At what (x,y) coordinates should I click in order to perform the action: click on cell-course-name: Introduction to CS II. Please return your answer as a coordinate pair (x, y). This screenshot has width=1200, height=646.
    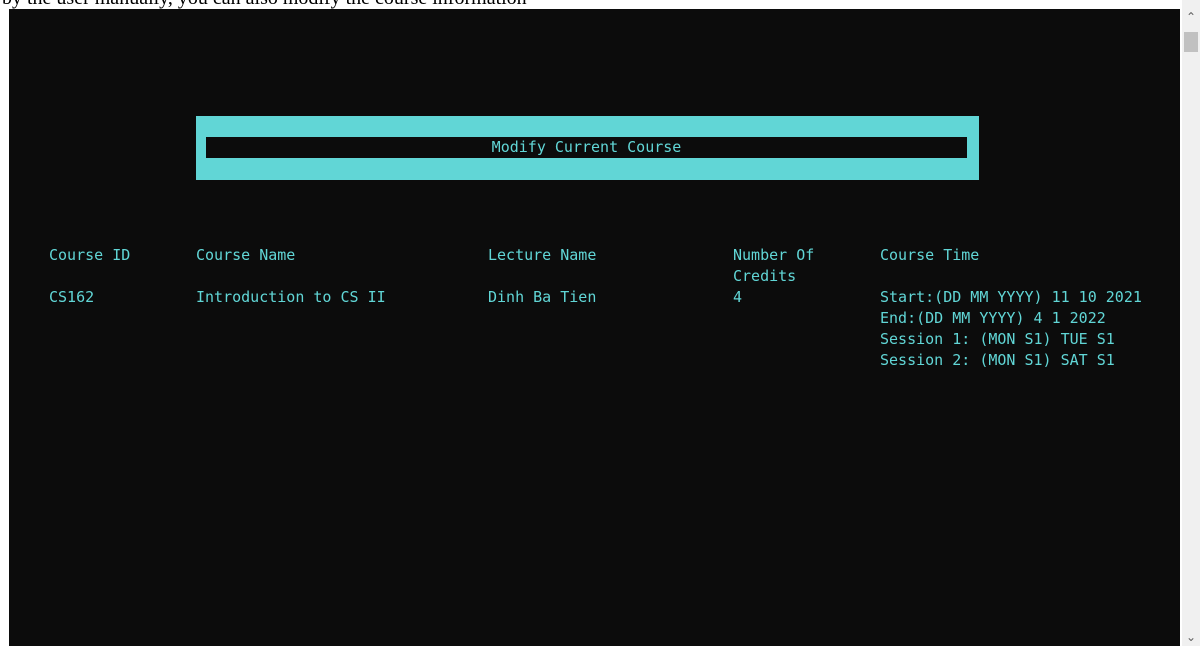
    Looking at the image, I should click on (291, 297).